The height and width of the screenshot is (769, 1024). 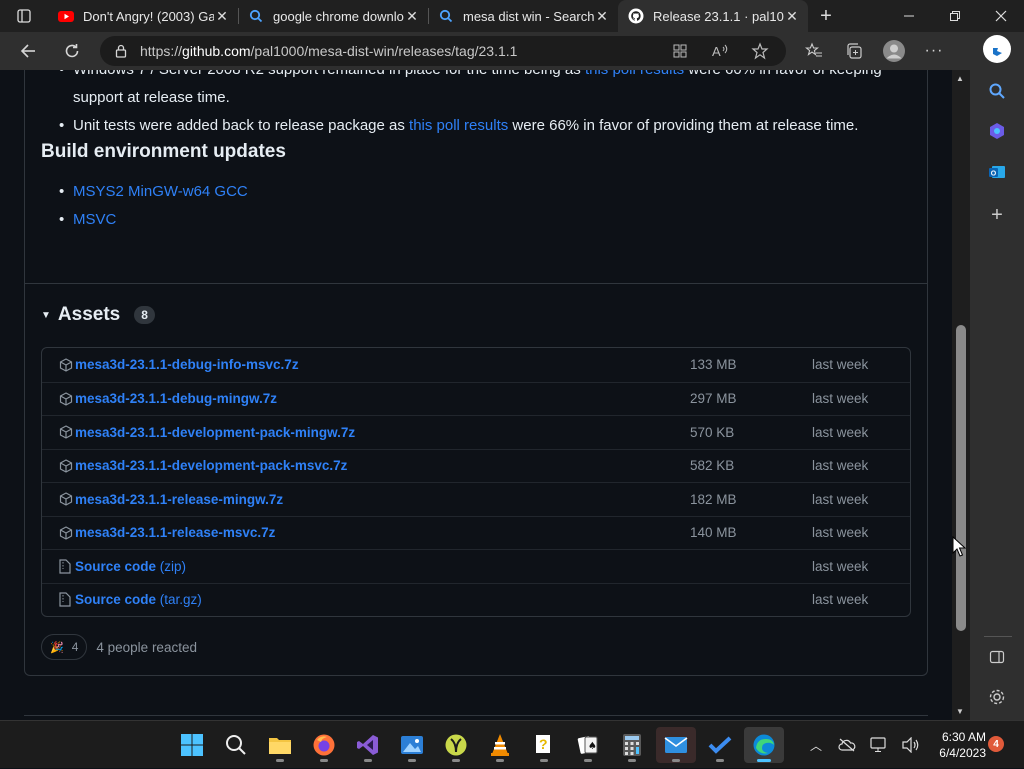 I want to click on plus-icon: +, so click(x=826, y=15).